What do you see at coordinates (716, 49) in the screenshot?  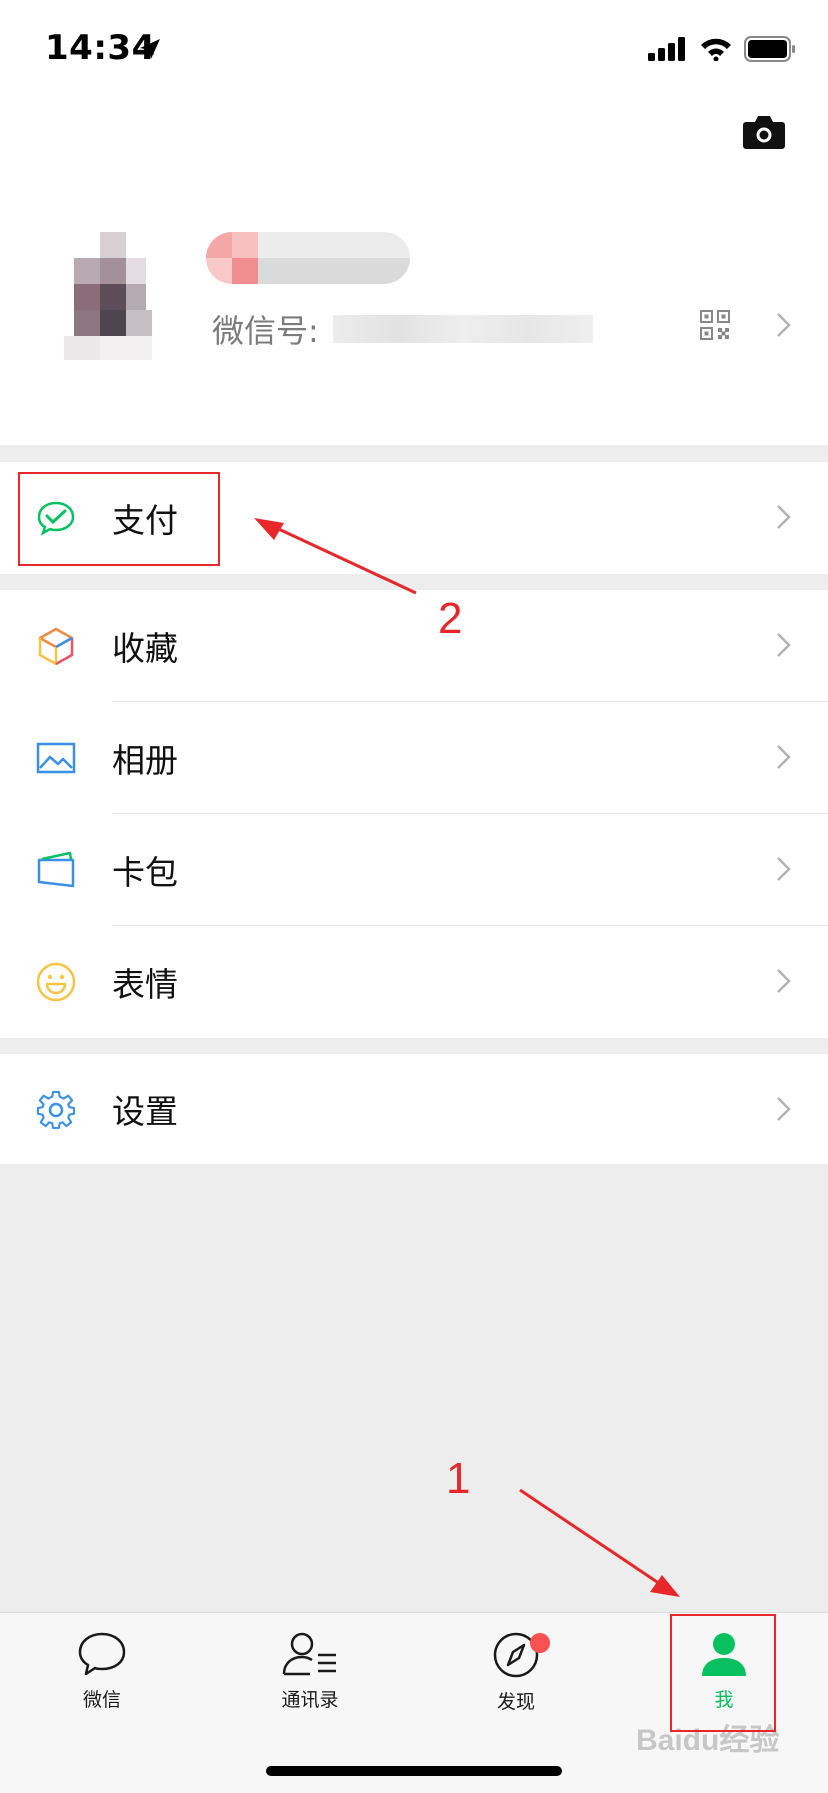 I see `wifi-icon` at bounding box center [716, 49].